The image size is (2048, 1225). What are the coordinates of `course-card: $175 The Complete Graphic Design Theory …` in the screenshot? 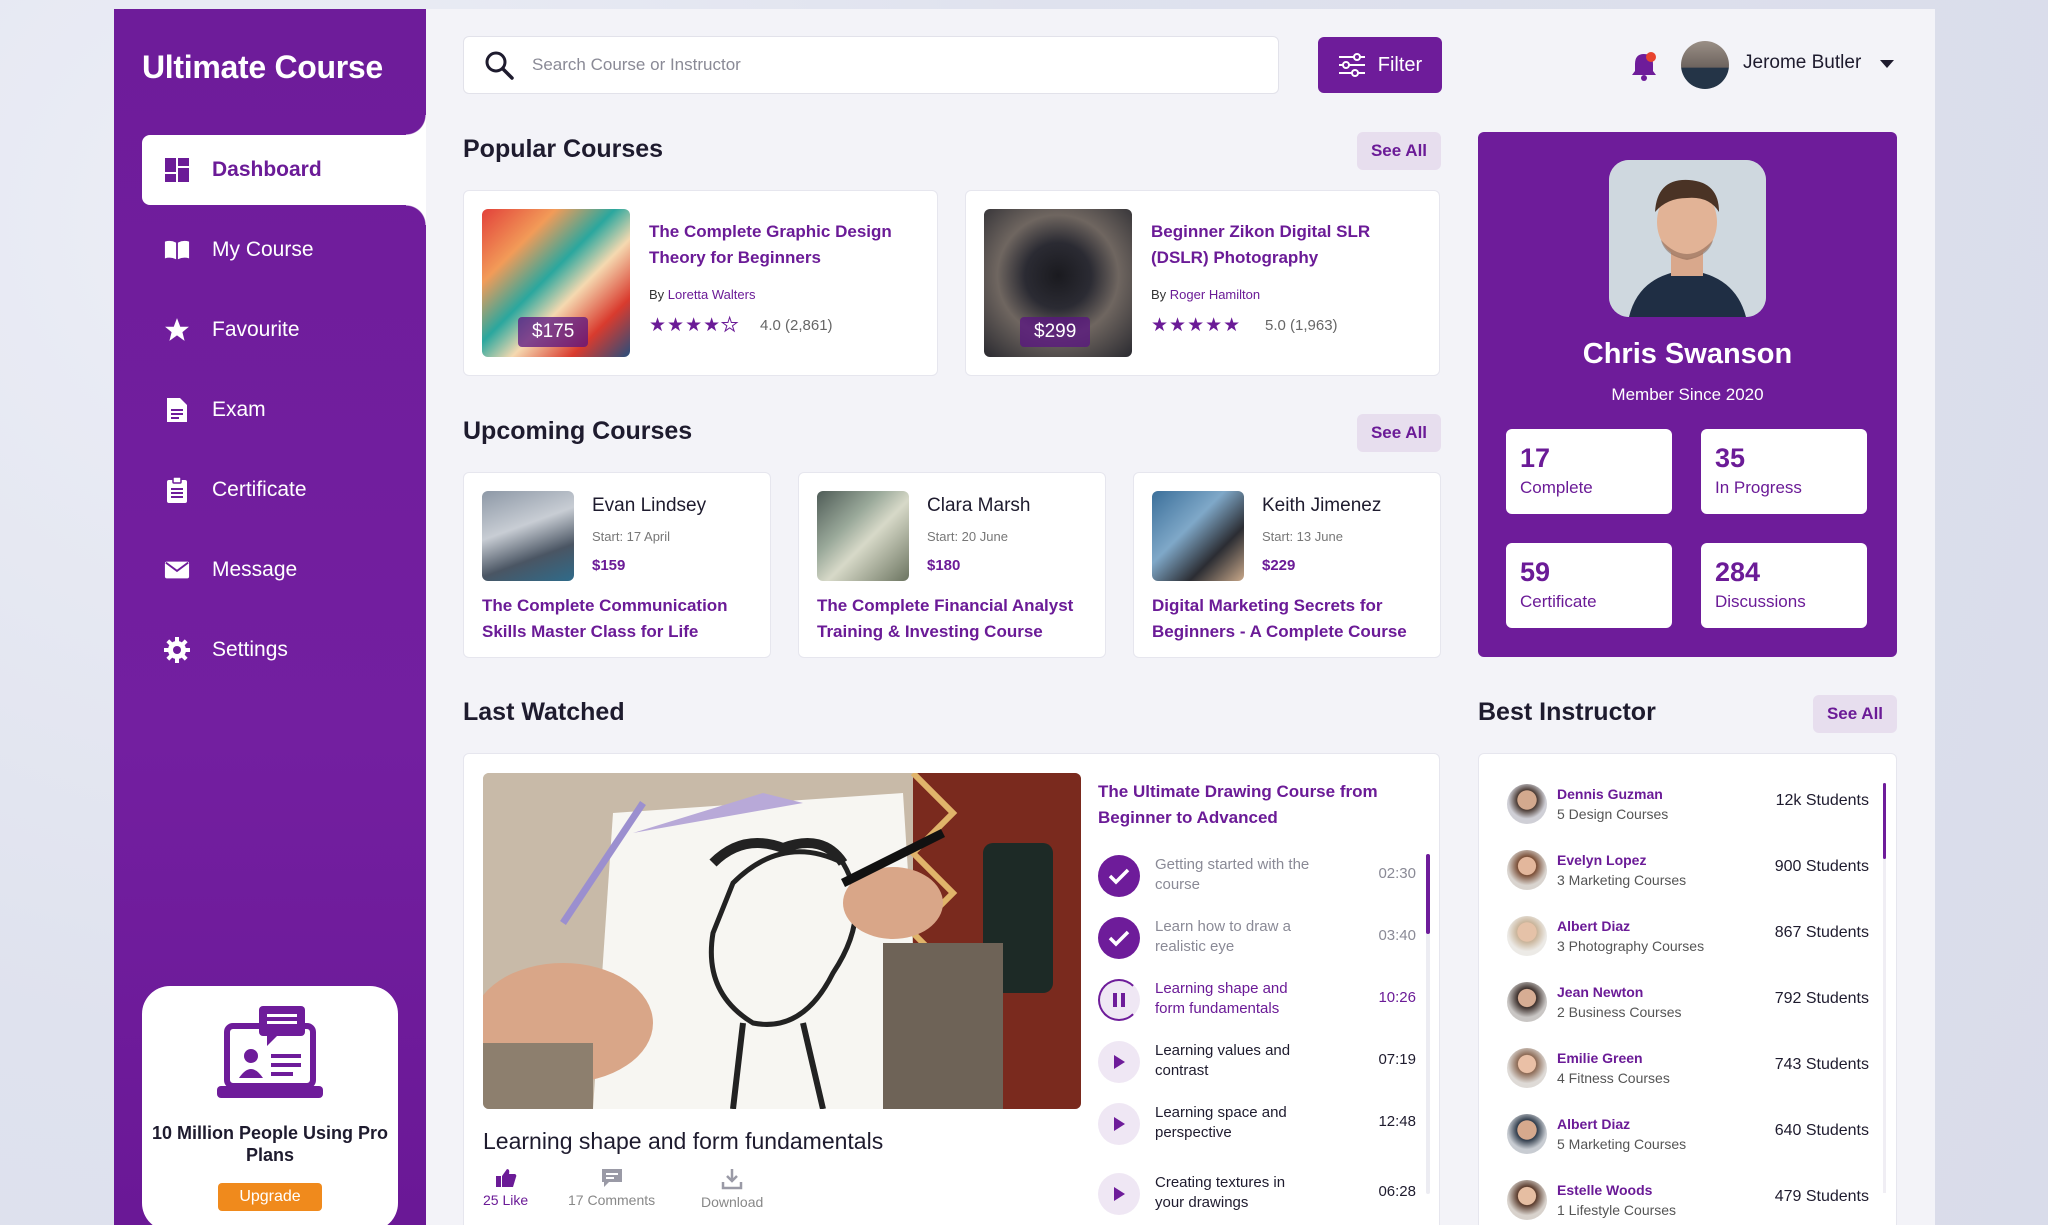 It's located at (700, 283).